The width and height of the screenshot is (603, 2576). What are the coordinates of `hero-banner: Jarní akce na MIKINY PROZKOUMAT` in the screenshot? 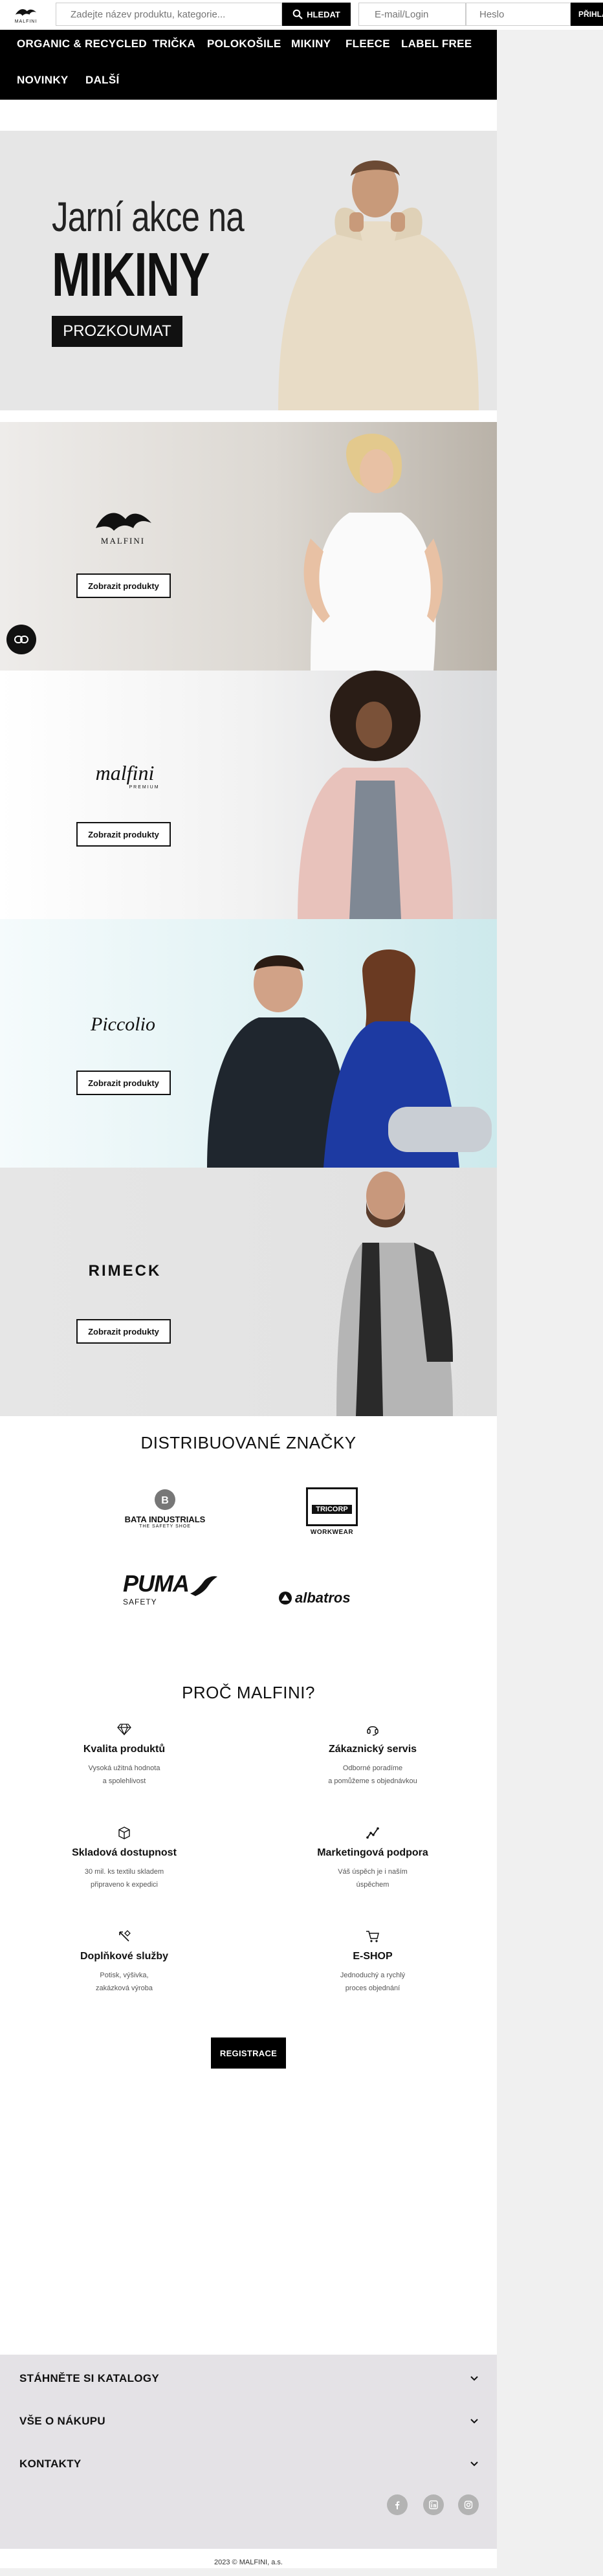 It's located at (248, 270).